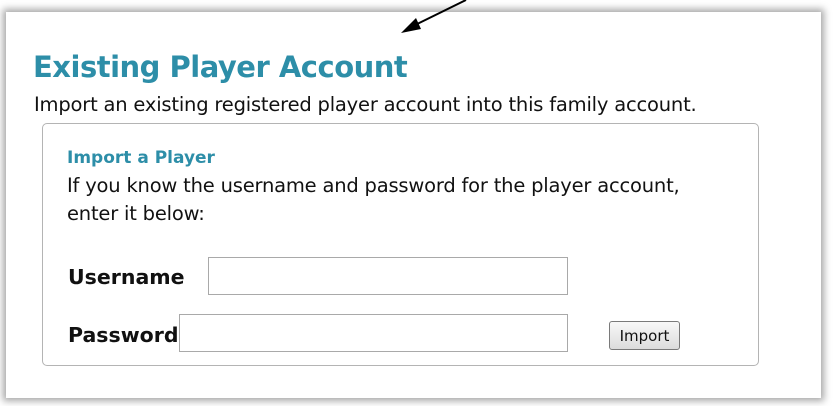 Image resolution: width=835 pixels, height=406 pixels. Describe the element at coordinates (141, 158) in the screenshot. I see `panel-title: Import a Player` at that location.